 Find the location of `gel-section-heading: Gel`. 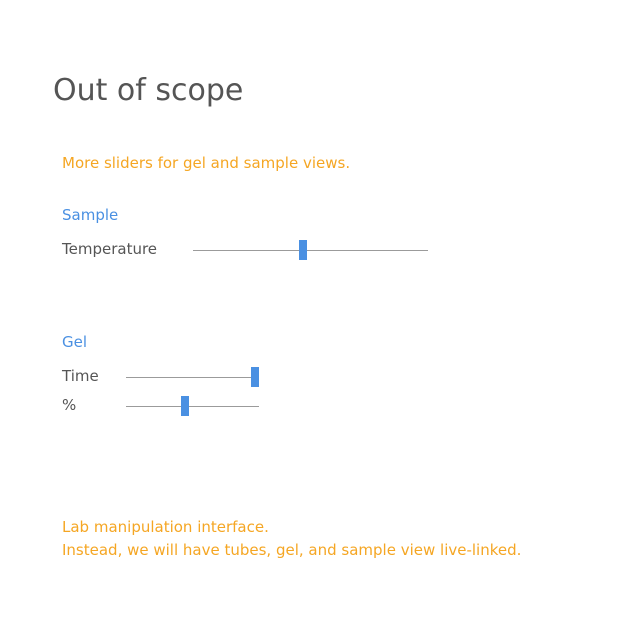

gel-section-heading: Gel is located at coordinates (75, 342).